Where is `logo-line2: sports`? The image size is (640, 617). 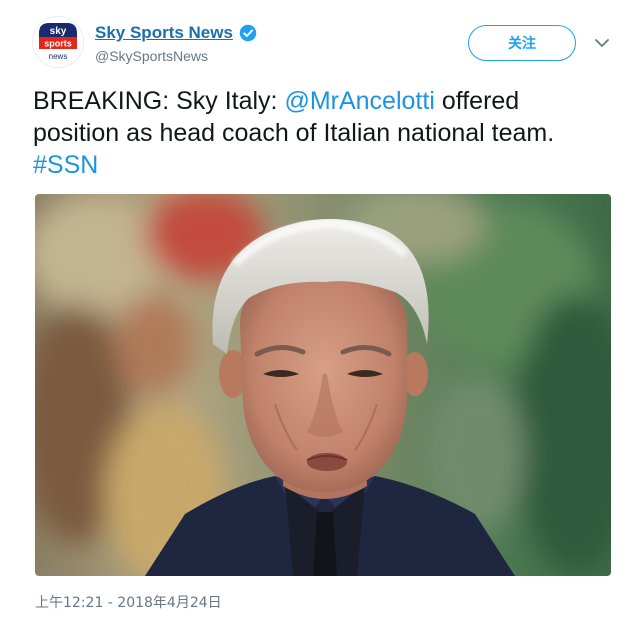 logo-line2: sports is located at coordinates (58, 44).